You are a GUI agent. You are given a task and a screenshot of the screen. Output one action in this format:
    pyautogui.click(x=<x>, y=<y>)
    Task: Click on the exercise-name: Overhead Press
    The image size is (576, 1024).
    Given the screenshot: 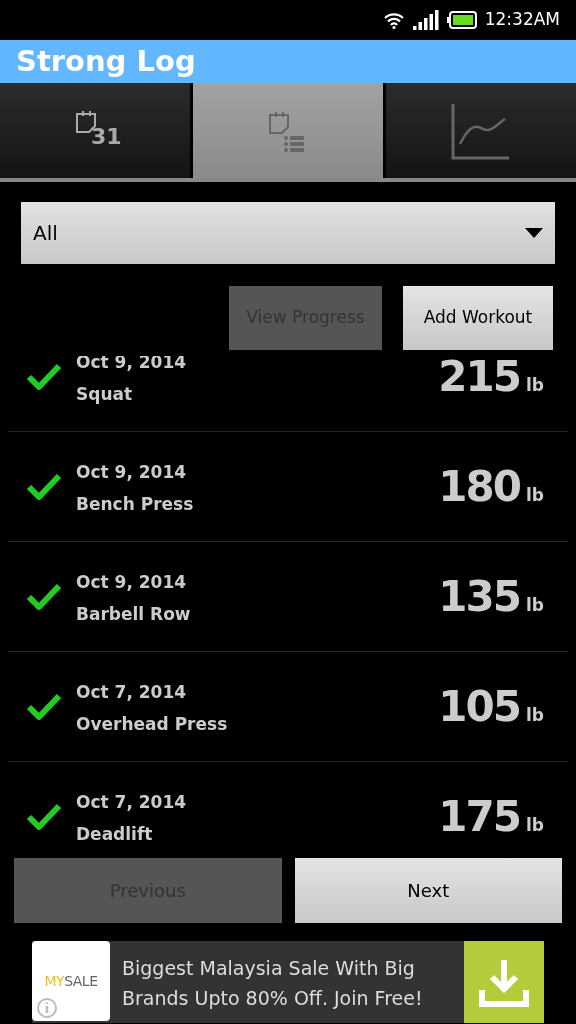 What is the action you would take?
    pyautogui.click(x=152, y=724)
    